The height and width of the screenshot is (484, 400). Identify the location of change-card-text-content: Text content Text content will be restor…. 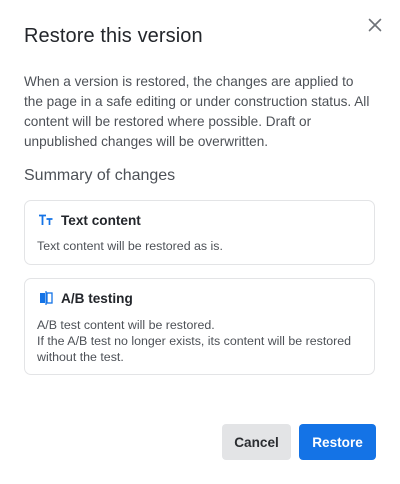
(199, 232).